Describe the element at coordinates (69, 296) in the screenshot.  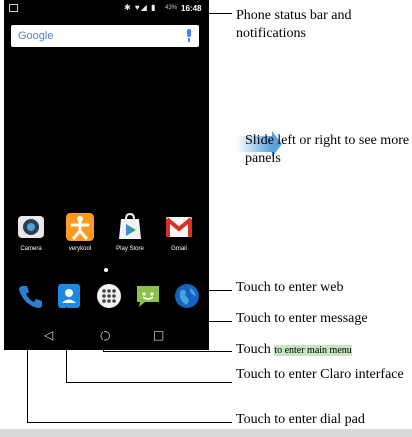
I see `claro-contacts-icon` at that location.